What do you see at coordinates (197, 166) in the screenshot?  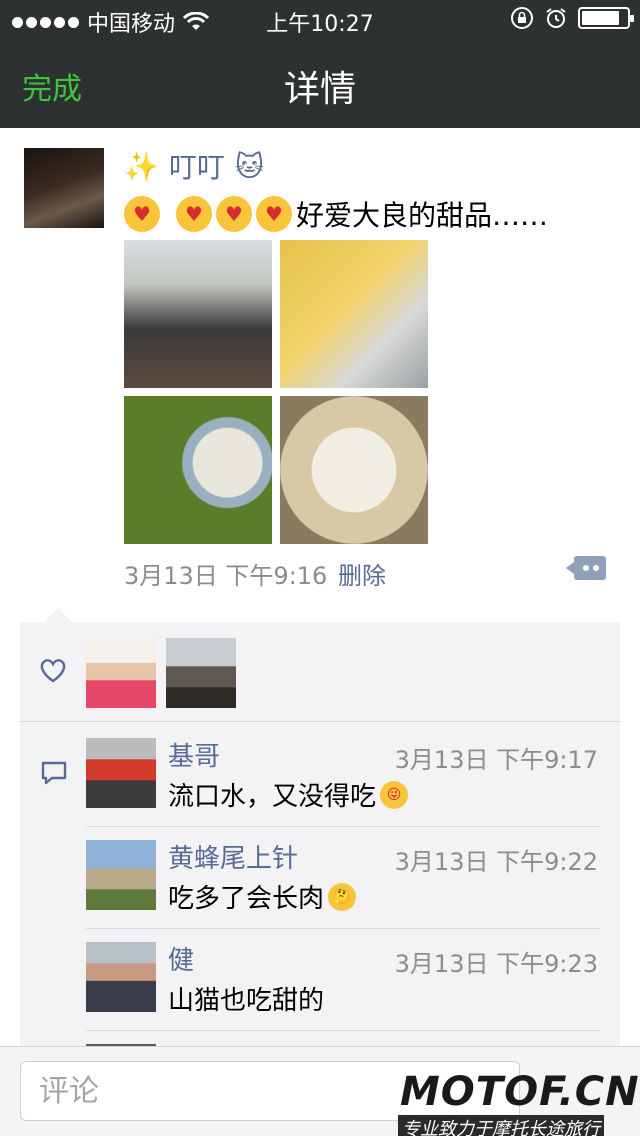 I see `author-name: 叮叮` at bounding box center [197, 166].